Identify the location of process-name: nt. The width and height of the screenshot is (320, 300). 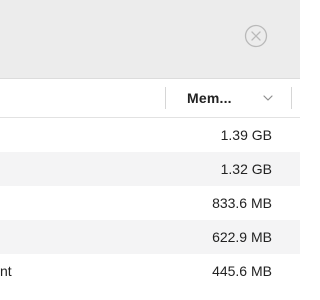
(6, 271).